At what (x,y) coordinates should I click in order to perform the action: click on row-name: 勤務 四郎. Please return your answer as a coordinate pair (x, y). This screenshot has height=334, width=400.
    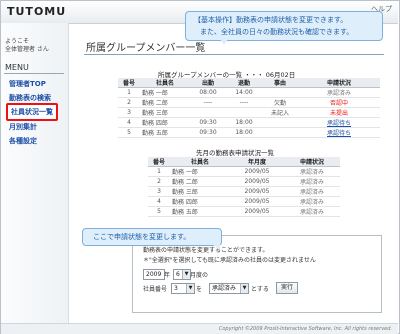
    Looking at the image, I should click on (200, 201).